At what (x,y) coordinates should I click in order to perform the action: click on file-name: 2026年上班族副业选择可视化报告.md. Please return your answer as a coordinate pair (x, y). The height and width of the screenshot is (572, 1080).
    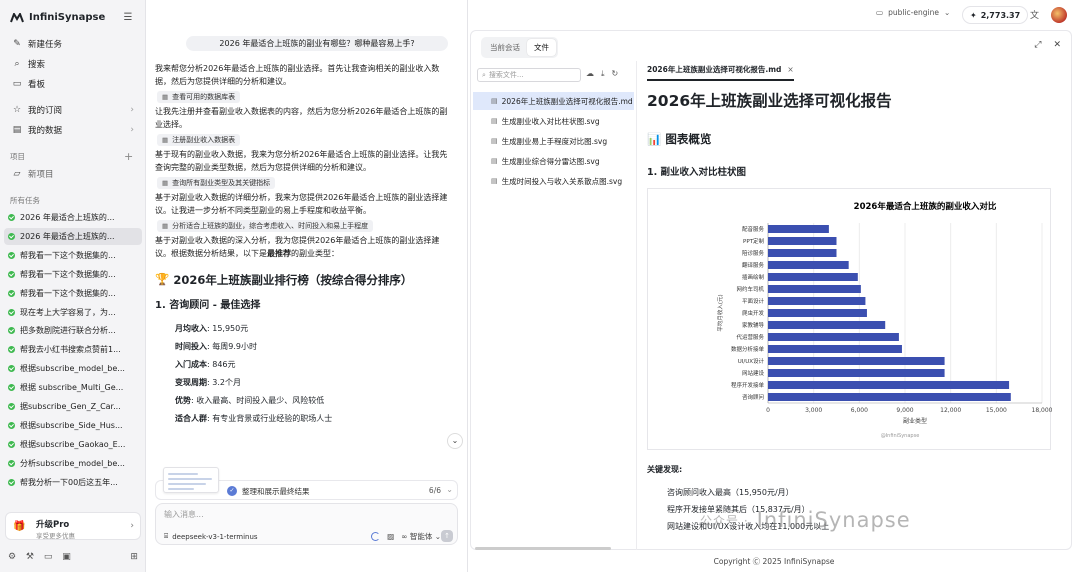
    Looking at the image, I should click on (567, 101).